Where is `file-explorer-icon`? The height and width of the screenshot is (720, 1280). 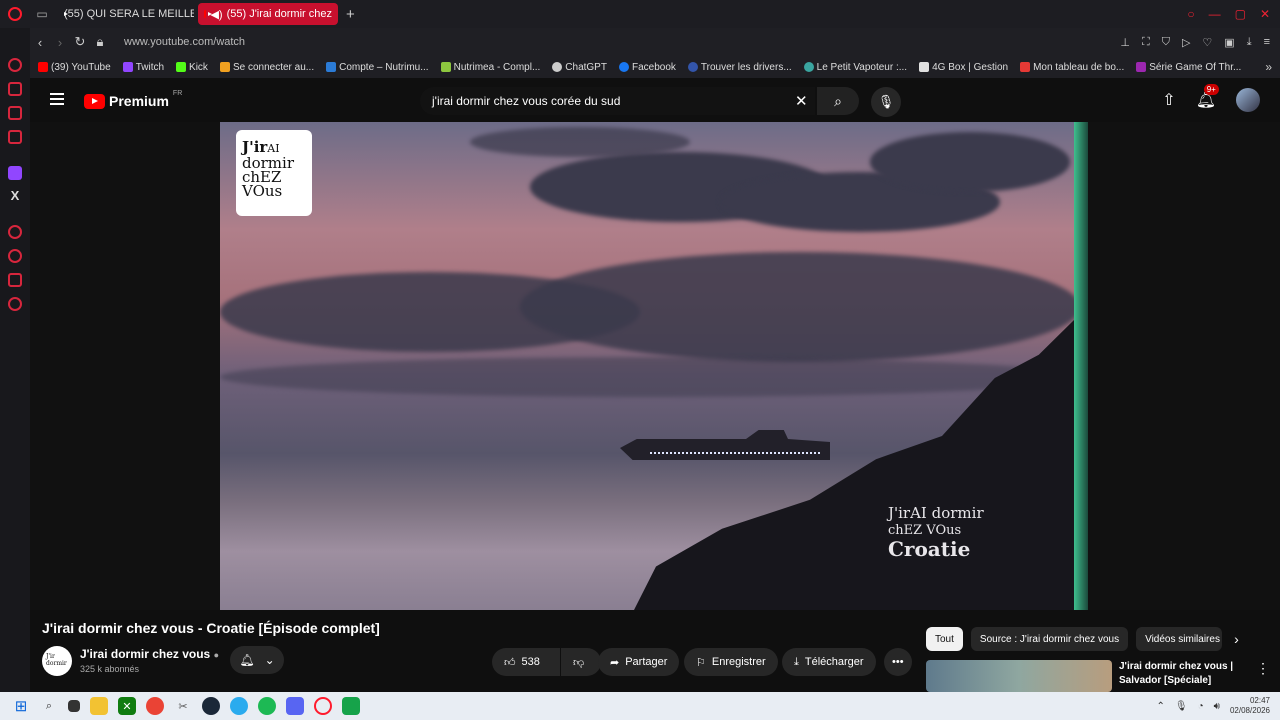 file-explorer-icon is located at coordinates (99, 706).